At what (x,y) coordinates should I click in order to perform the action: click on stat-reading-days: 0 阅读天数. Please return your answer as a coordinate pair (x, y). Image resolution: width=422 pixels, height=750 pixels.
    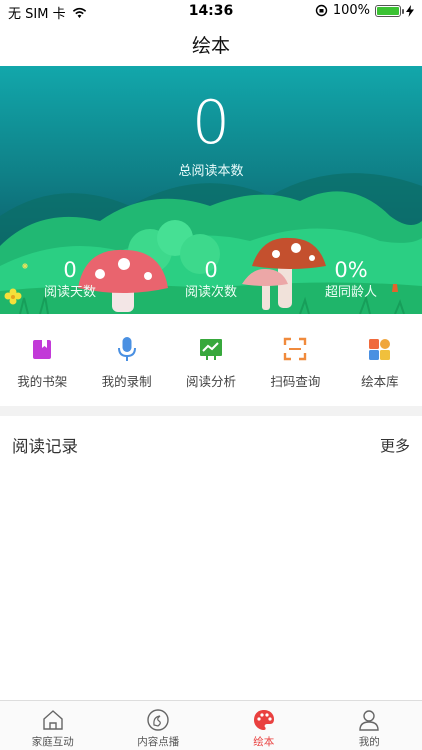
    Looking at the image, I should click on (70, 280).